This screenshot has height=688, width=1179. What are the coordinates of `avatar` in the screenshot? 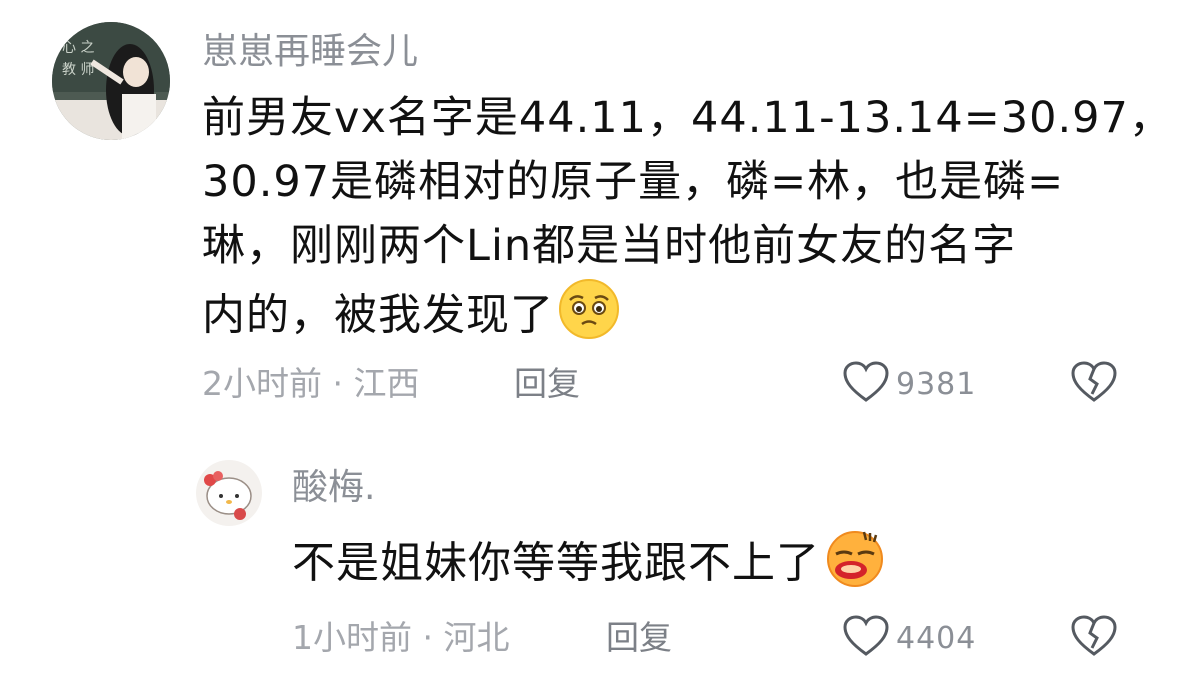 It's located at (229, 493).